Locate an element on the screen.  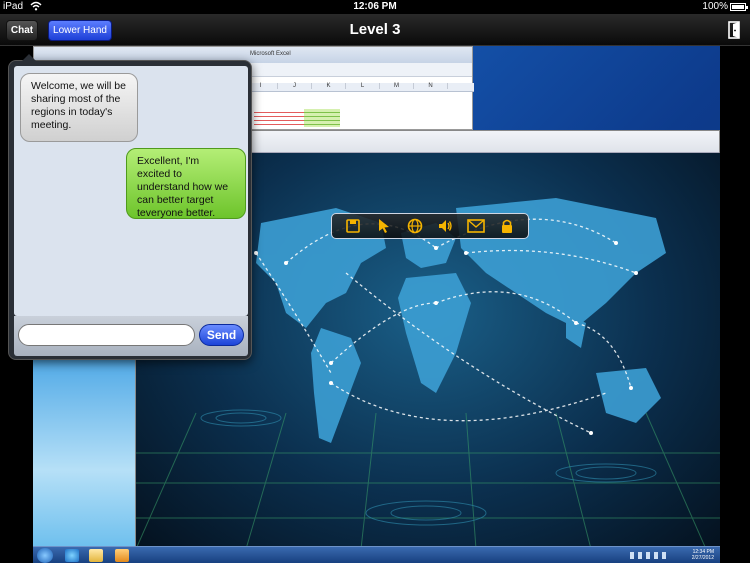
excel-green-rows is located at coordinates (322, 118).